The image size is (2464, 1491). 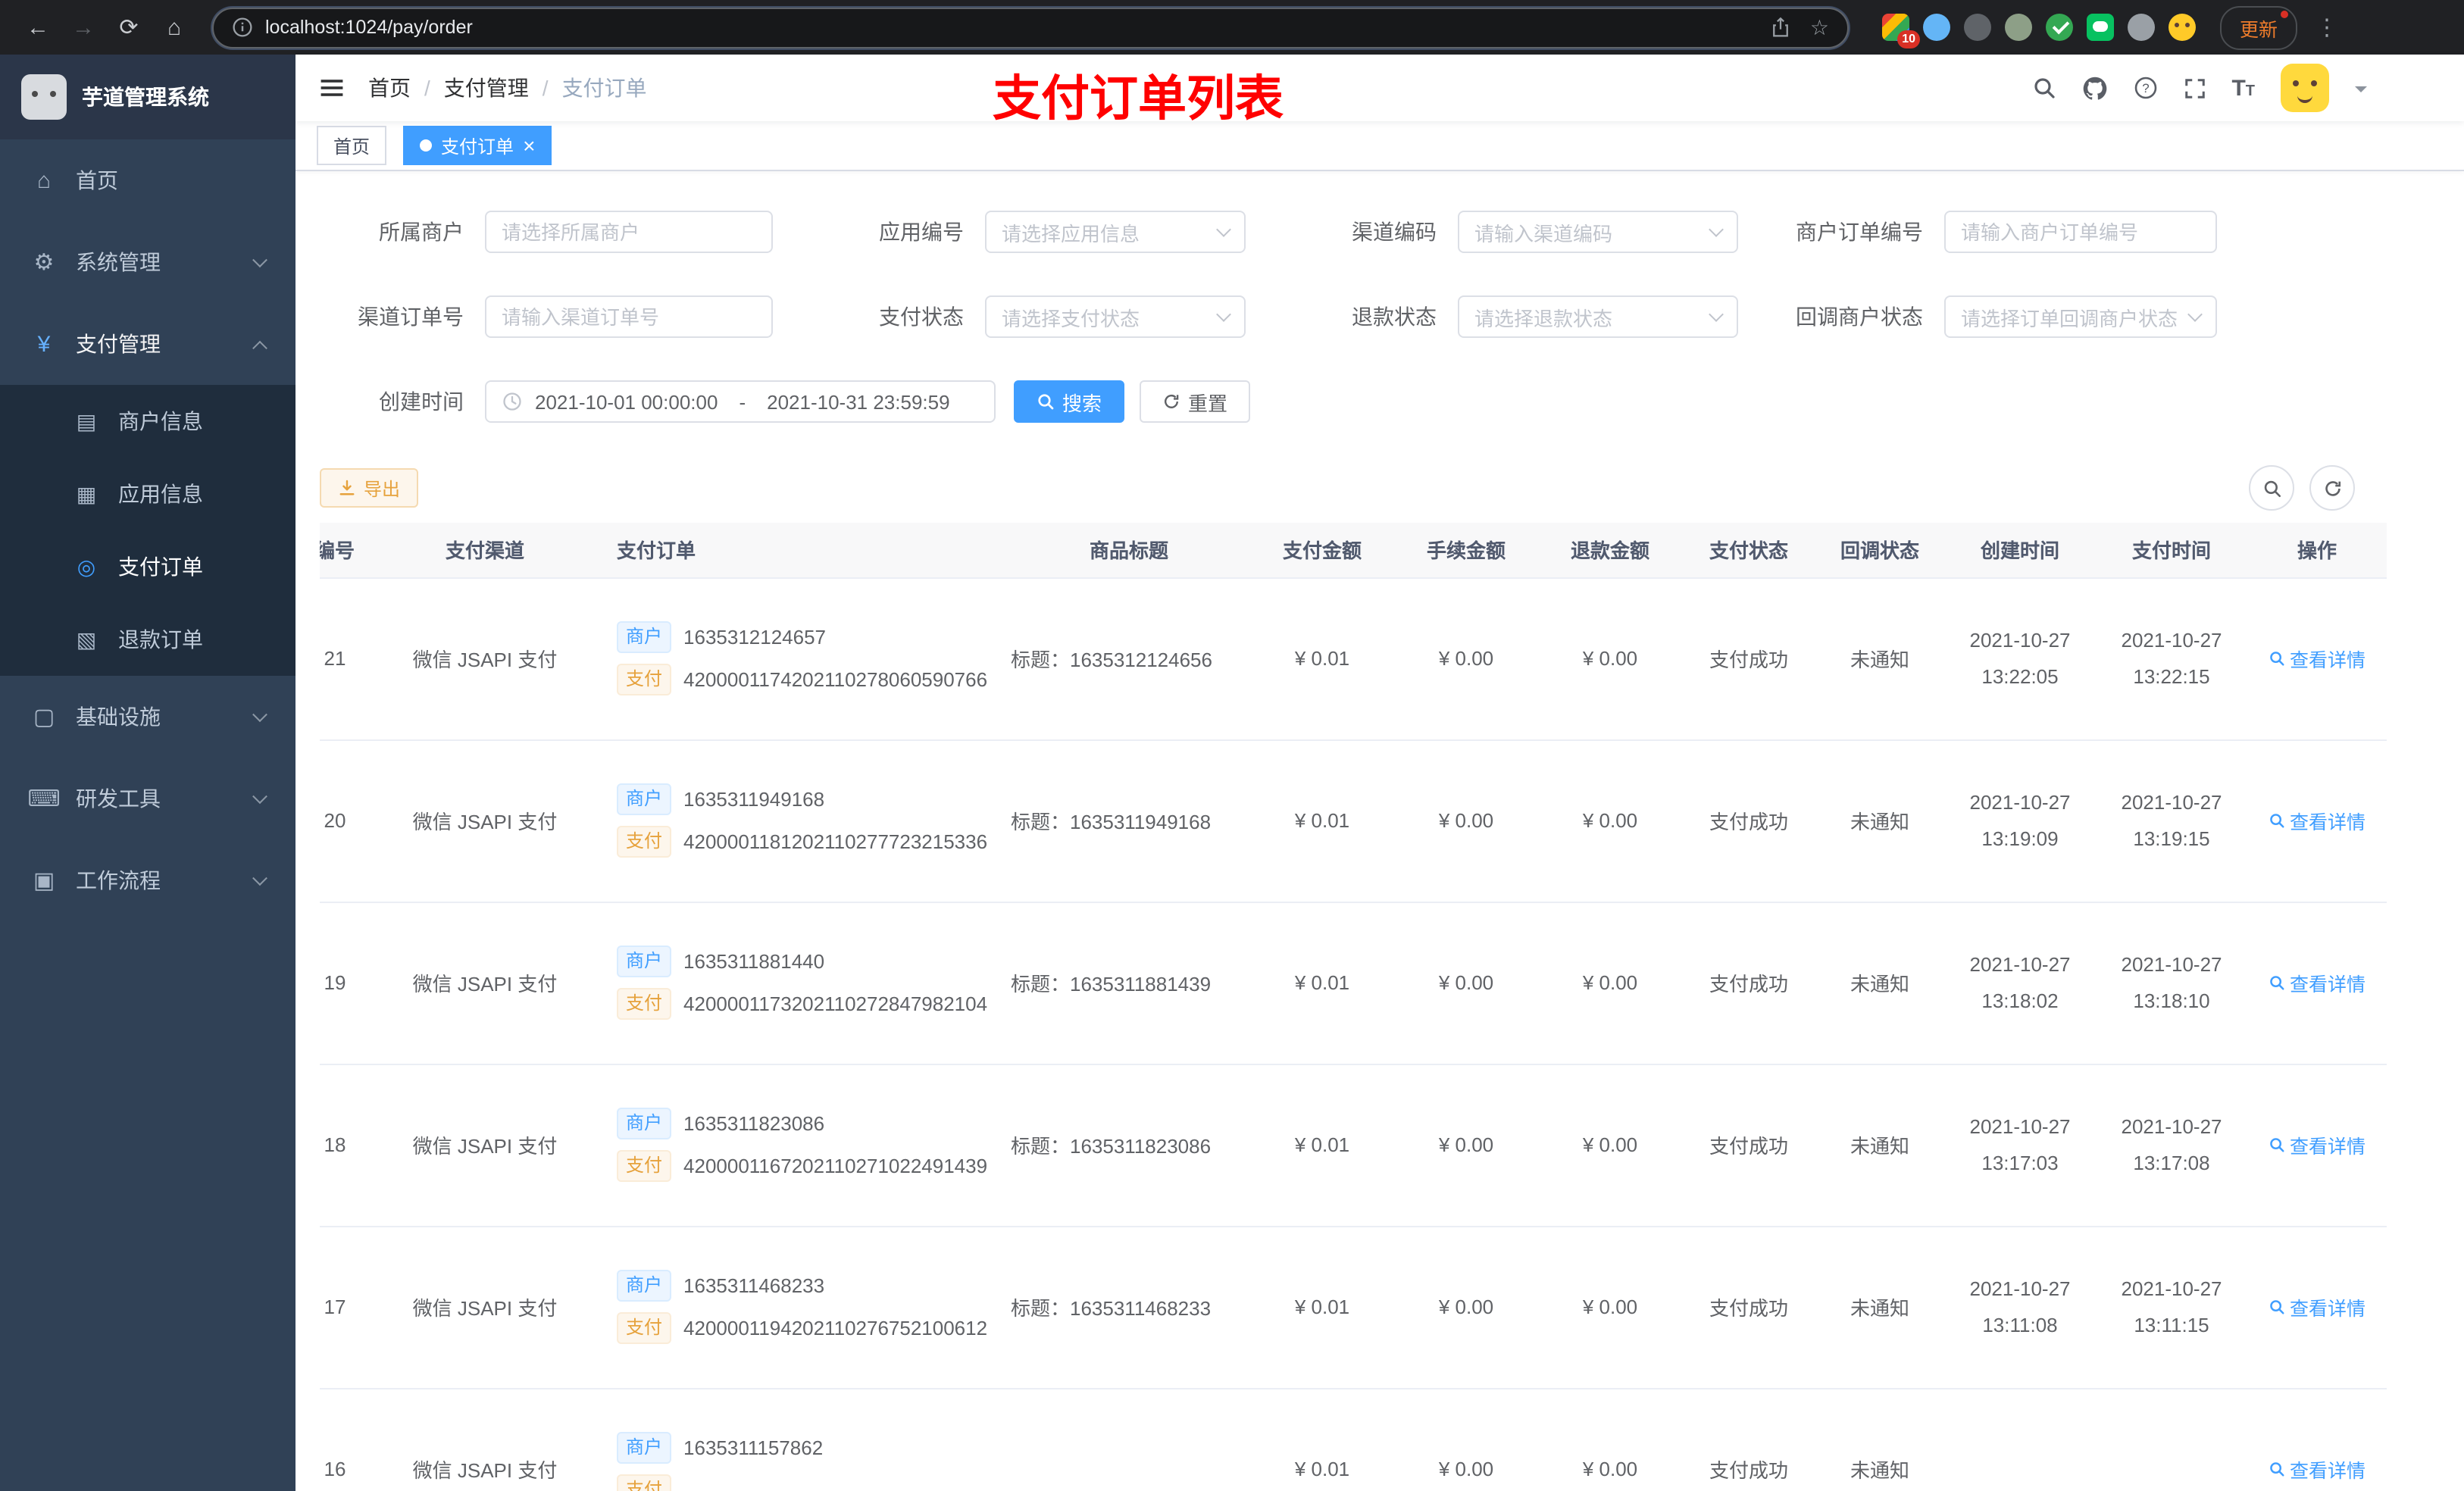 I want to click on cell-title: 标题：1635311468233, so click(x=1129, y=1307).